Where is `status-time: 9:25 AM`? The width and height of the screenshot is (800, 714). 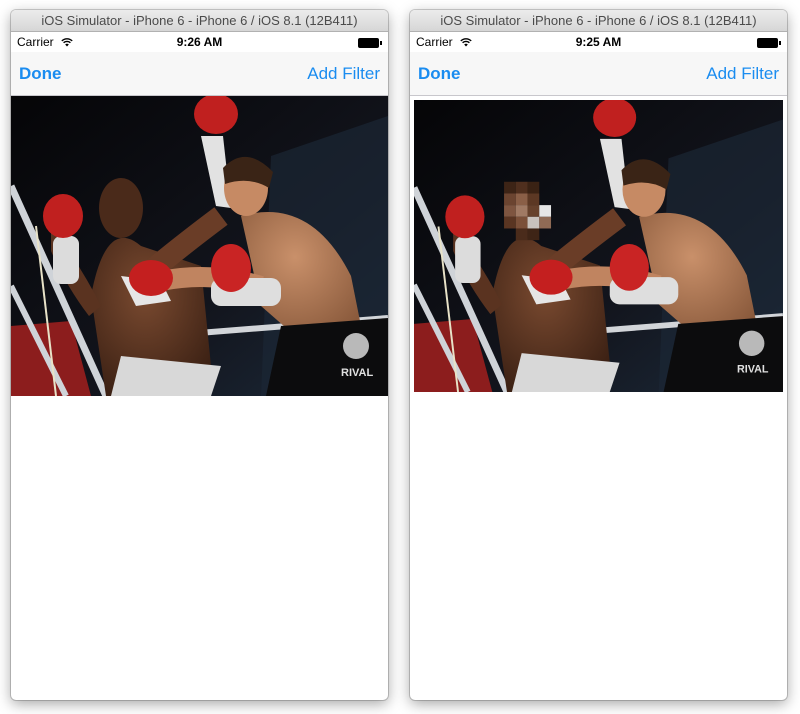 status-time: 9:25 AM is located at coordinates (598, 42).